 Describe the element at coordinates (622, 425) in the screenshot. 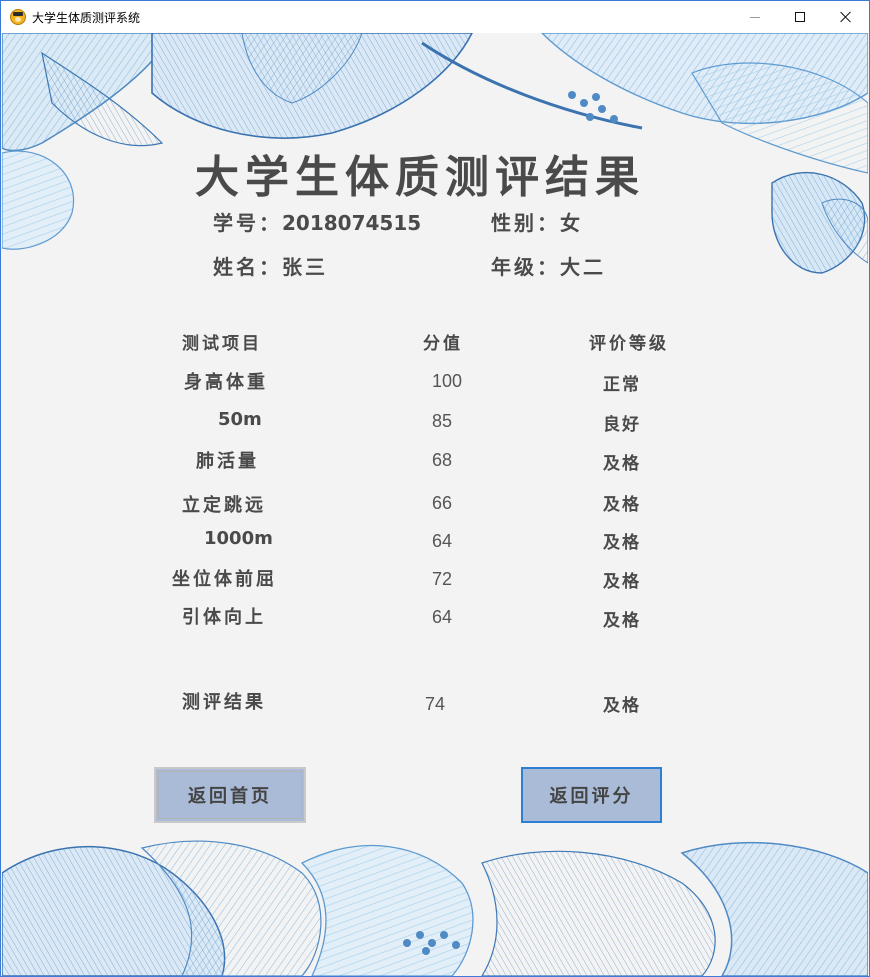

I see `row-level-50m: 良好` at that location.